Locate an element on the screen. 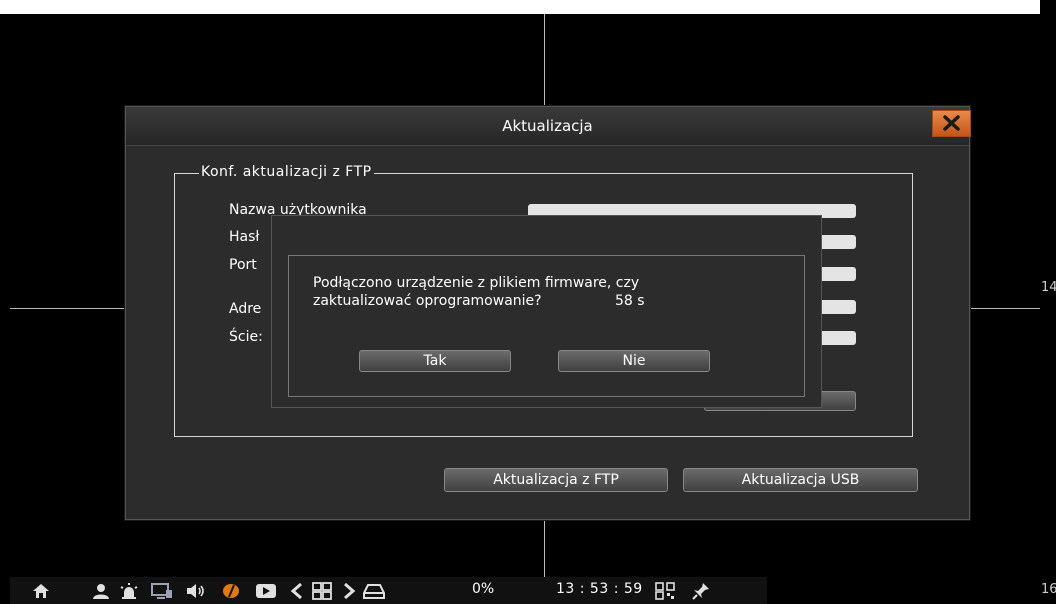 The image size is (1056, 604). camera-grid-divider-right is located at coordinates (1004, 308).